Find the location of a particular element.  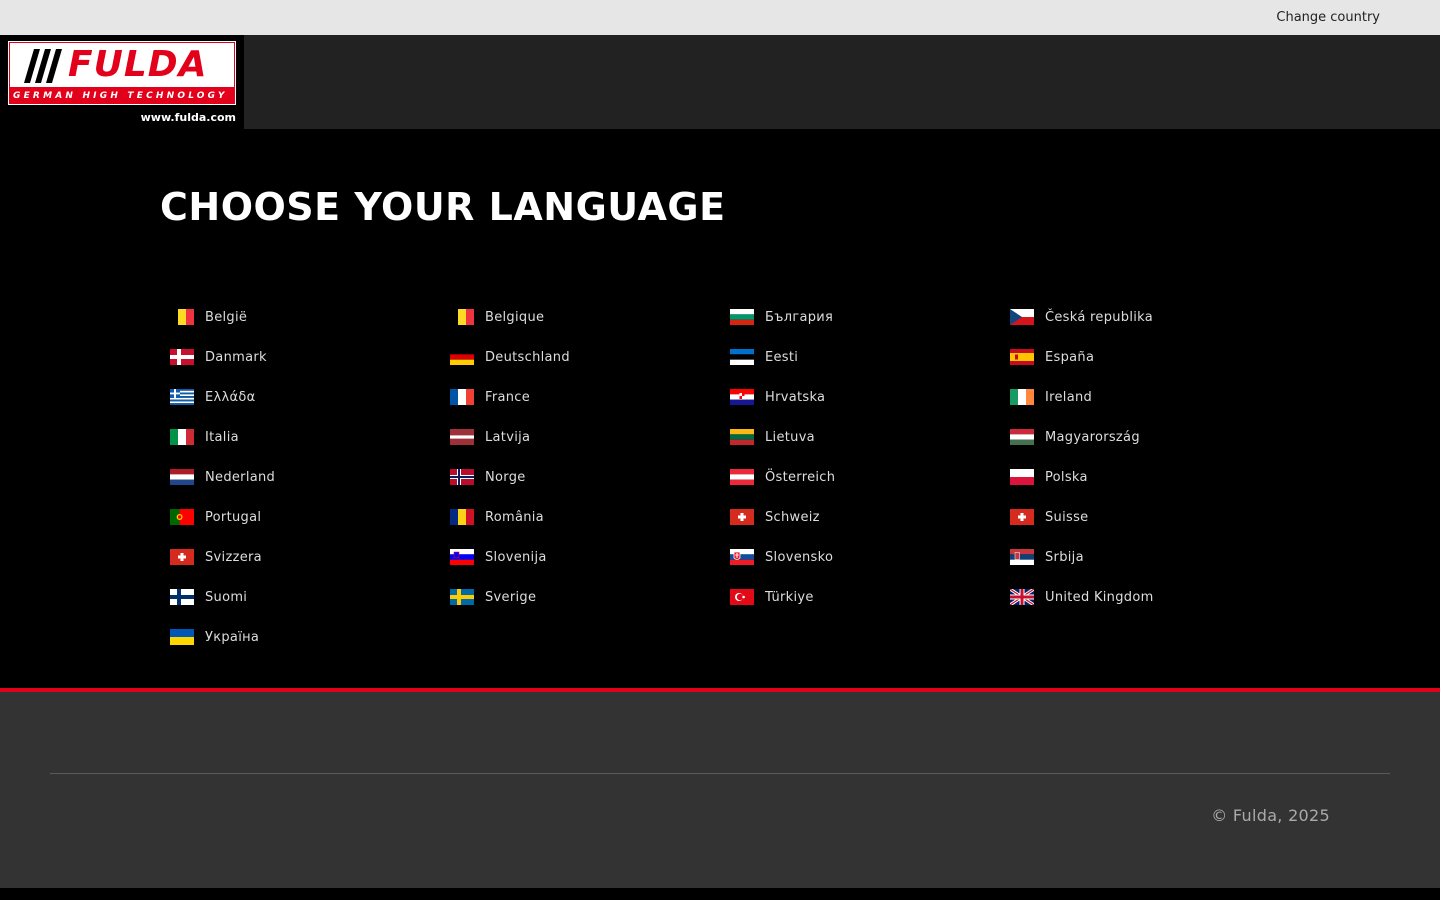

language-label: Ελλάδα is located at coordinates (230, 397).